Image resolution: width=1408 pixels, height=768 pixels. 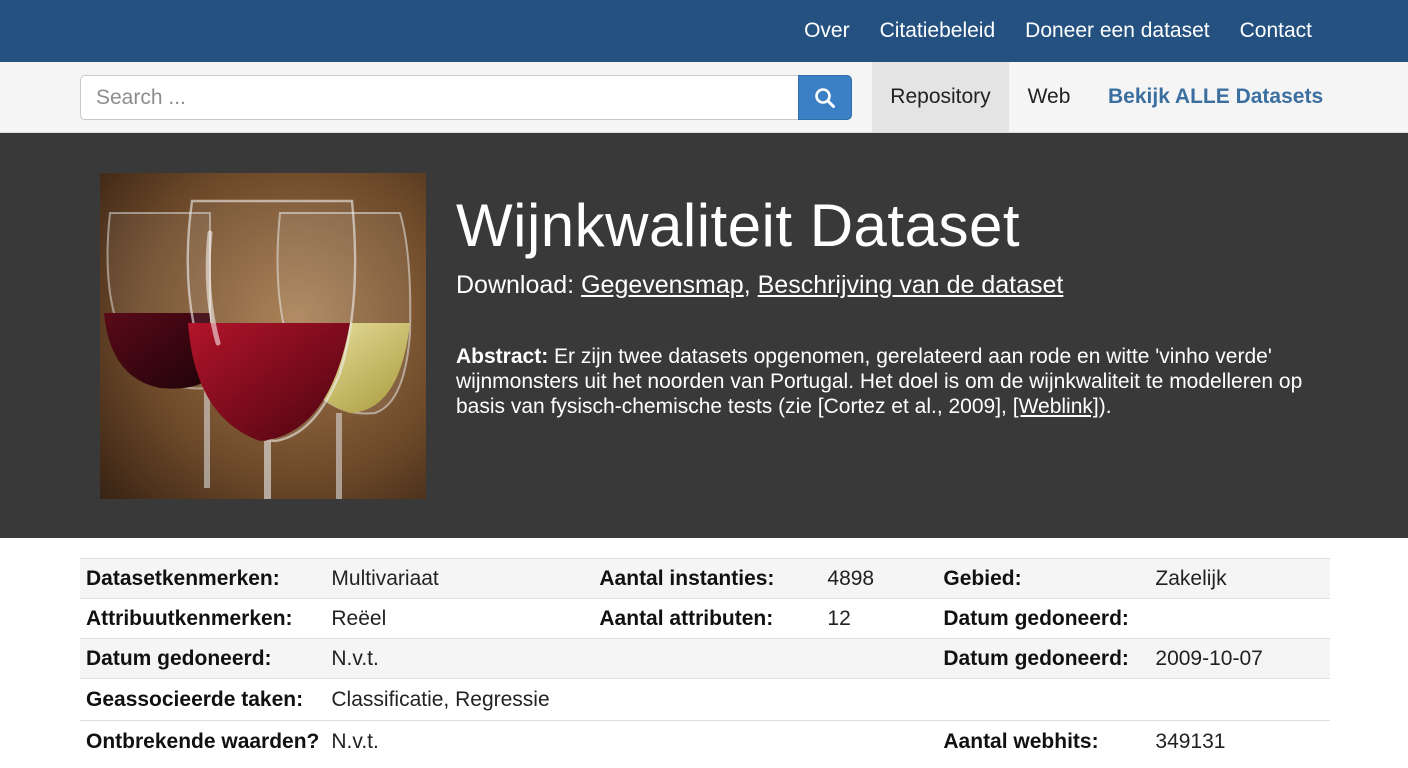 I want to click on search-button, so click(x=825, y=97).